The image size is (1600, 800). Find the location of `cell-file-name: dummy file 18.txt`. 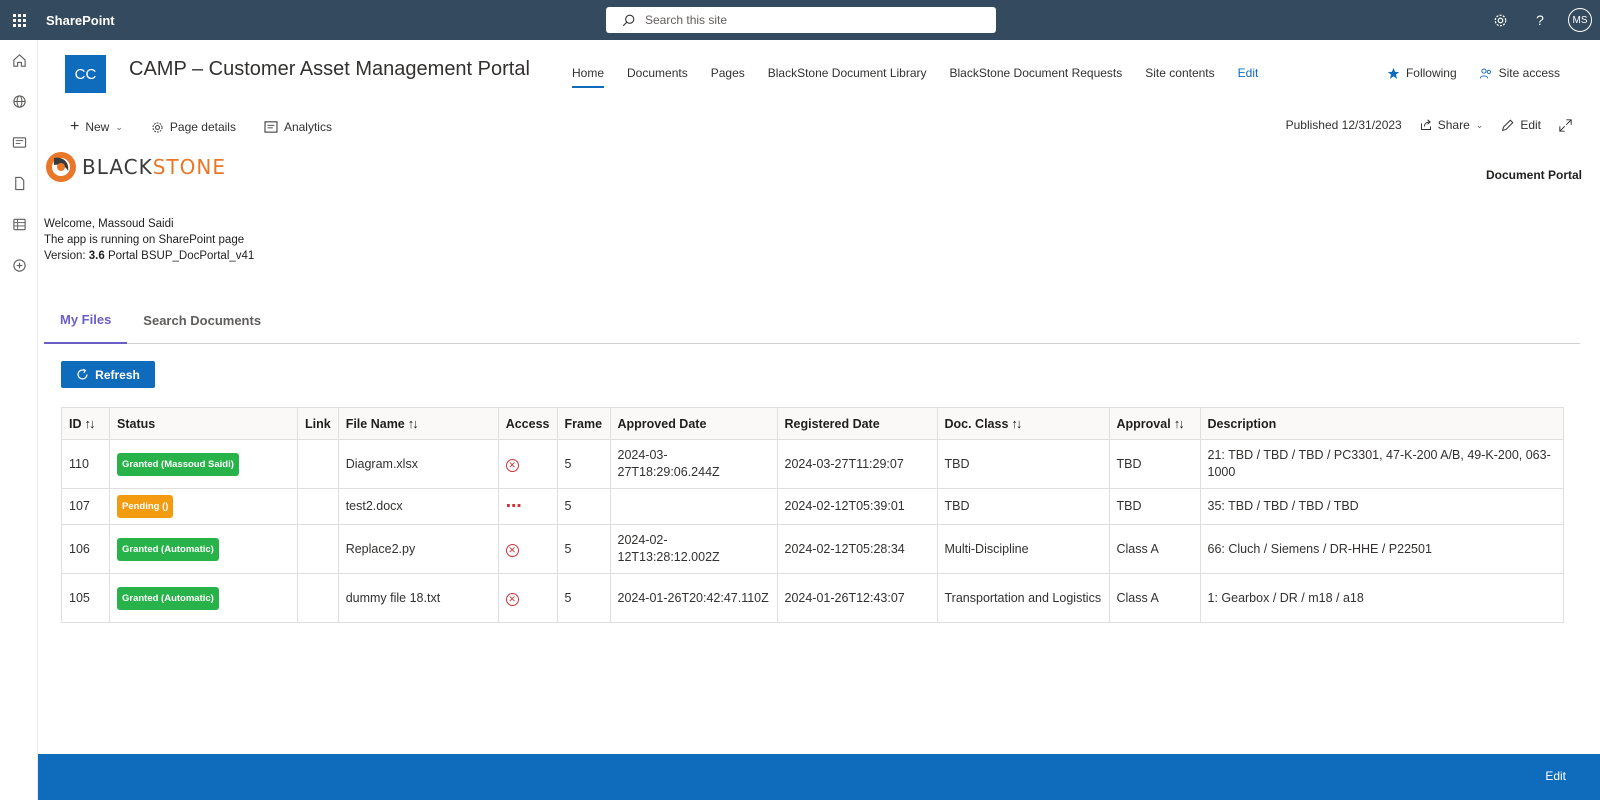

cell-file-name: dummy file 18.txt is located at coordinates (418, 598).